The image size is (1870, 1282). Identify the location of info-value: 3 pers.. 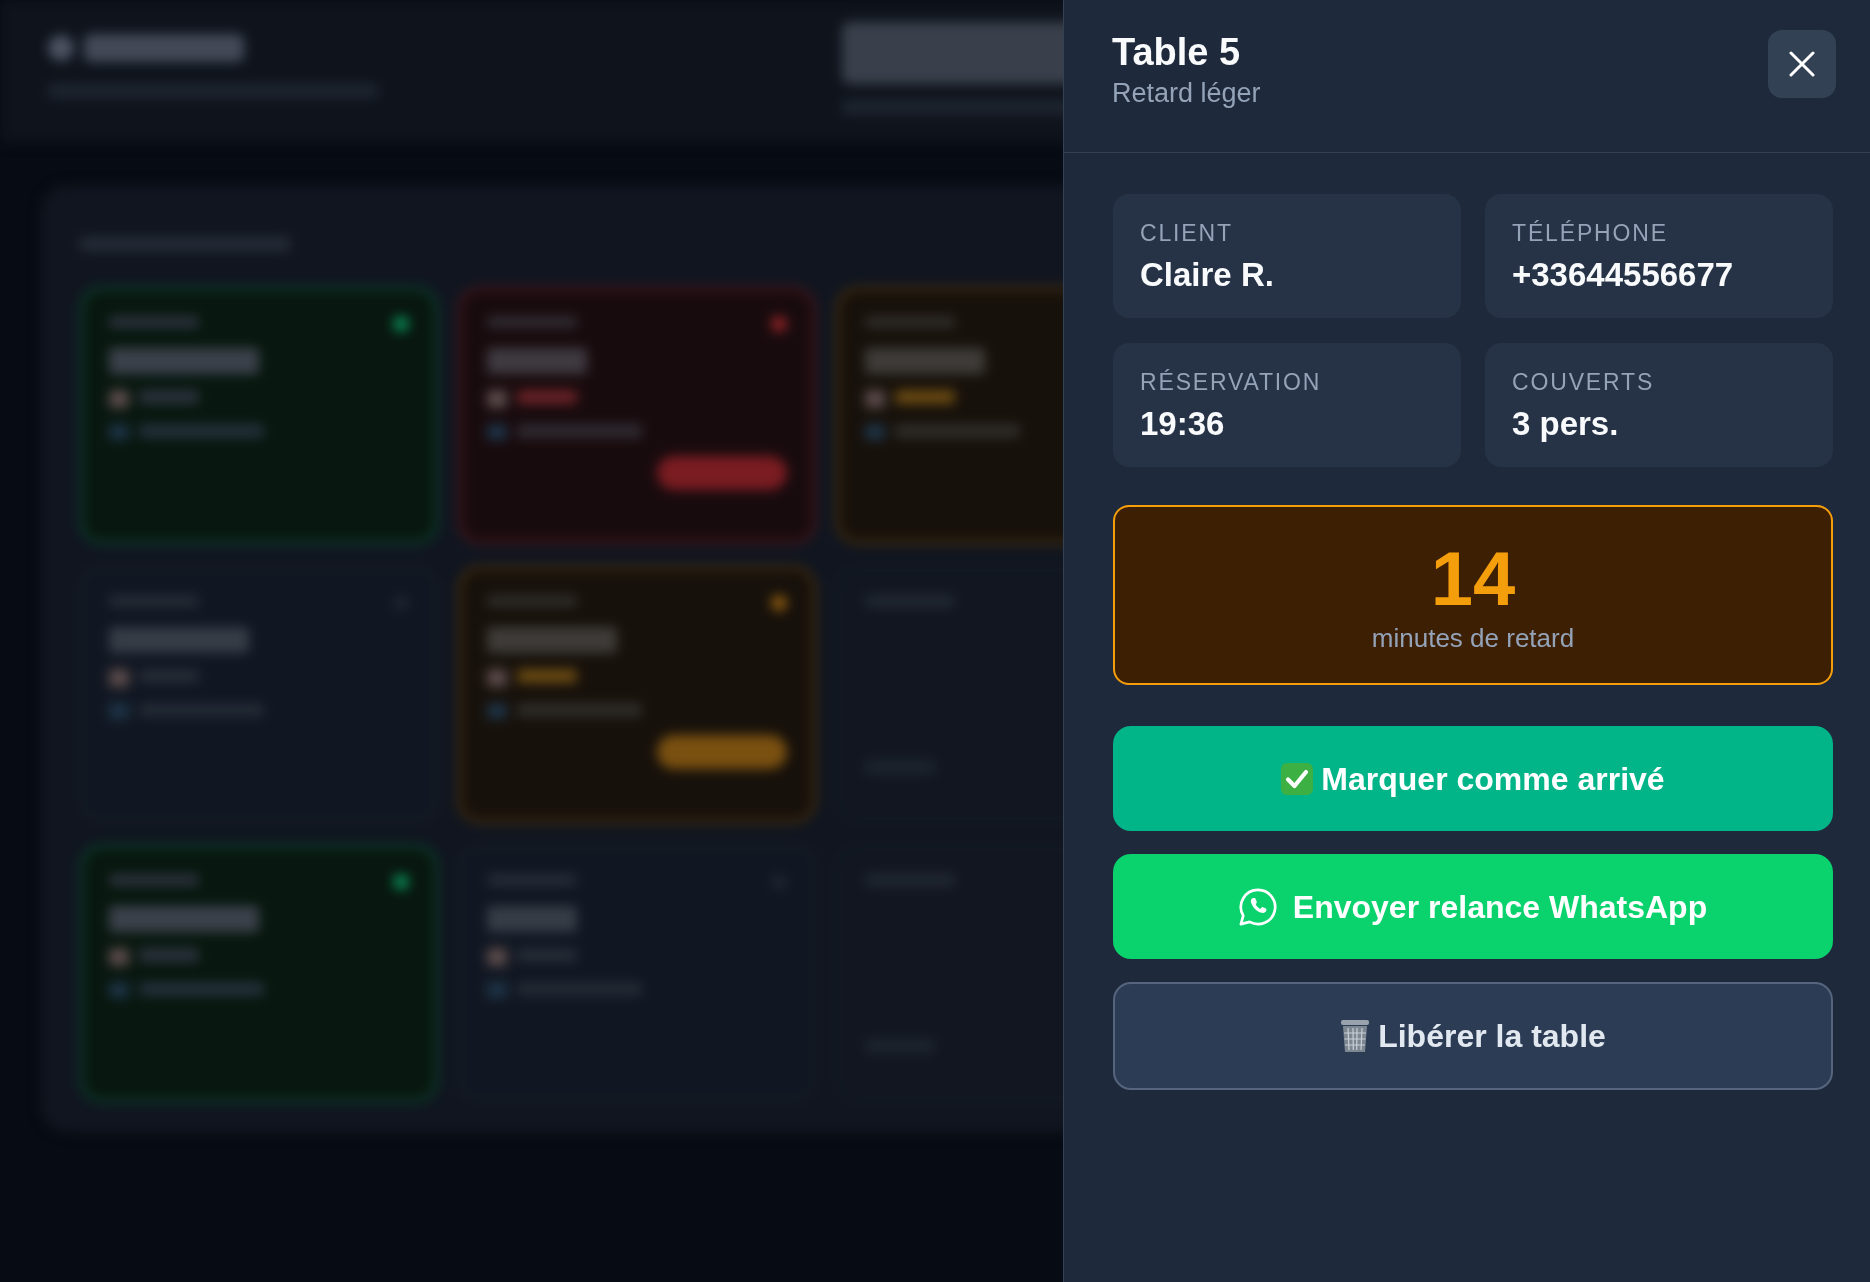
(1566, 423).